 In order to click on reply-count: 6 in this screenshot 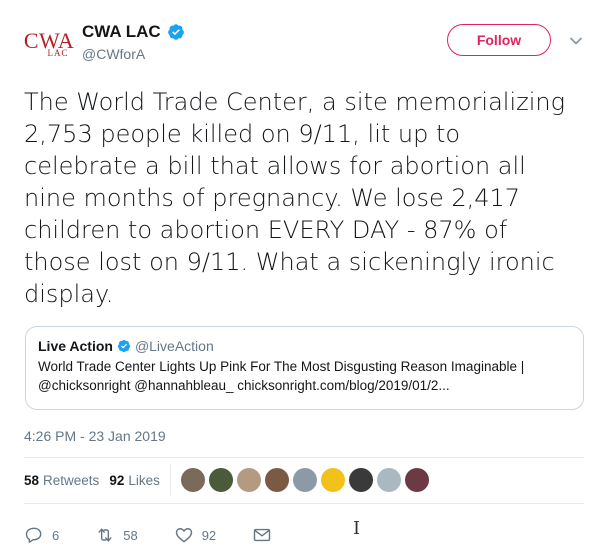, I will do `click(56, 535)`.